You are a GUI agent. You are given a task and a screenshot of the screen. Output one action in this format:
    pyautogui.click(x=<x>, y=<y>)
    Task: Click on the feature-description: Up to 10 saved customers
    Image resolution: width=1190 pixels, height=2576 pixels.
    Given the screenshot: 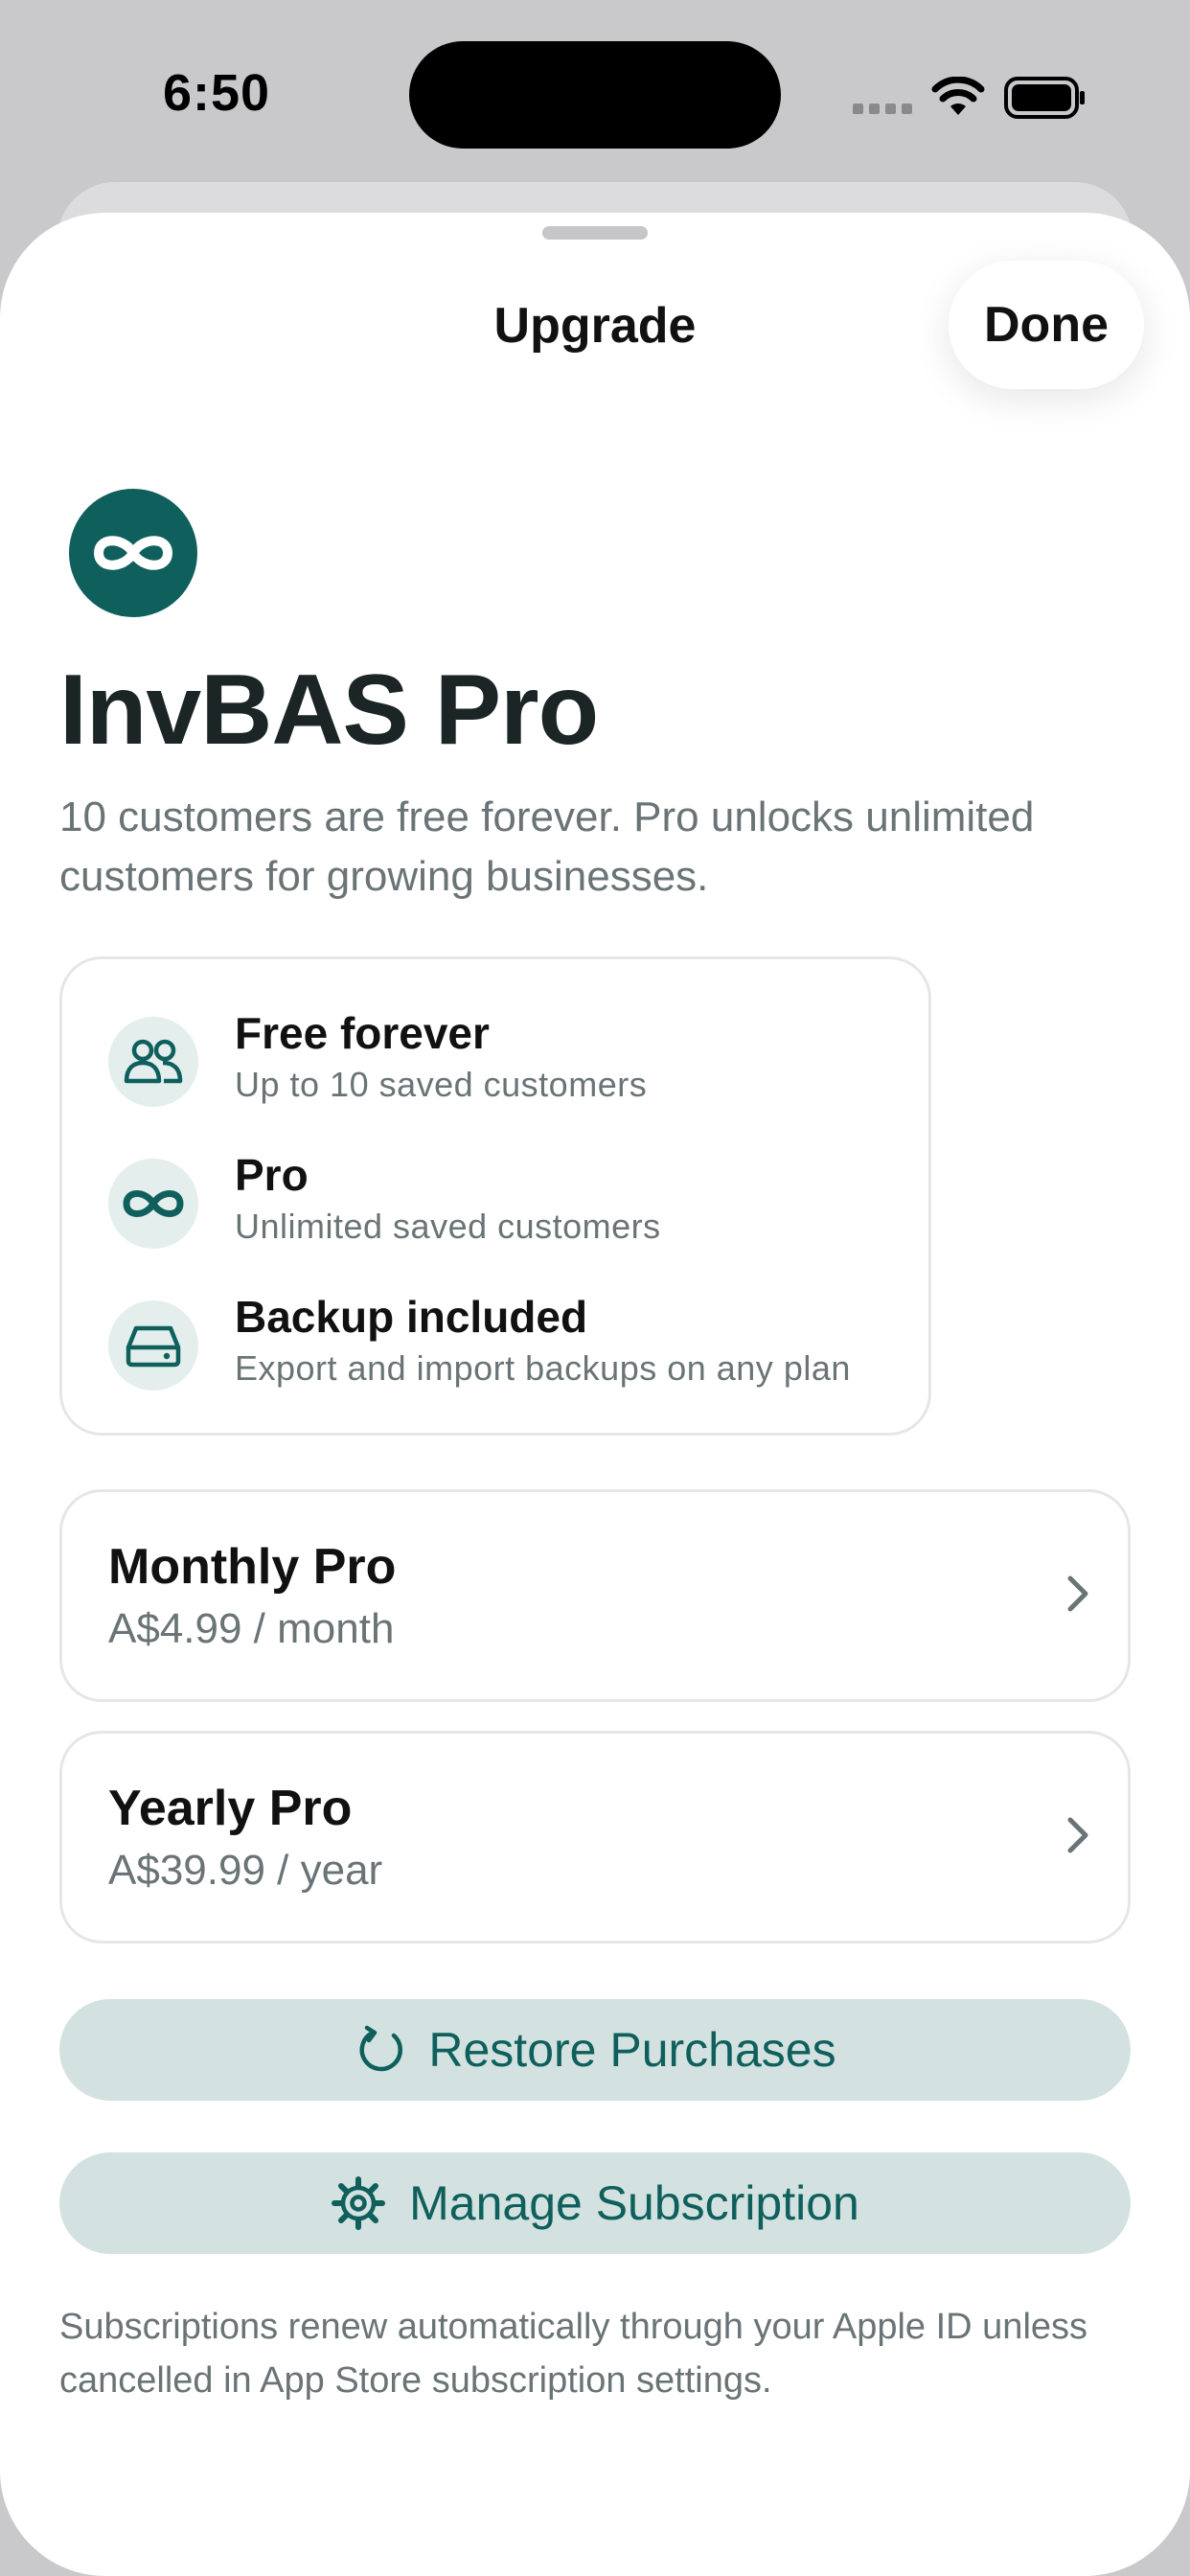 What is the action you would take?
    pyautogui.click(x=442, y=1084)
    